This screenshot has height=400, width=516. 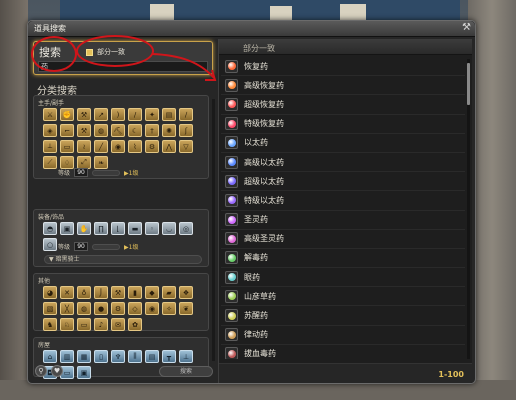 What do you see at coordinates (41, 371) in the screenshot?
I see `search-icon: ⚲` at bounding box center [41, 371].